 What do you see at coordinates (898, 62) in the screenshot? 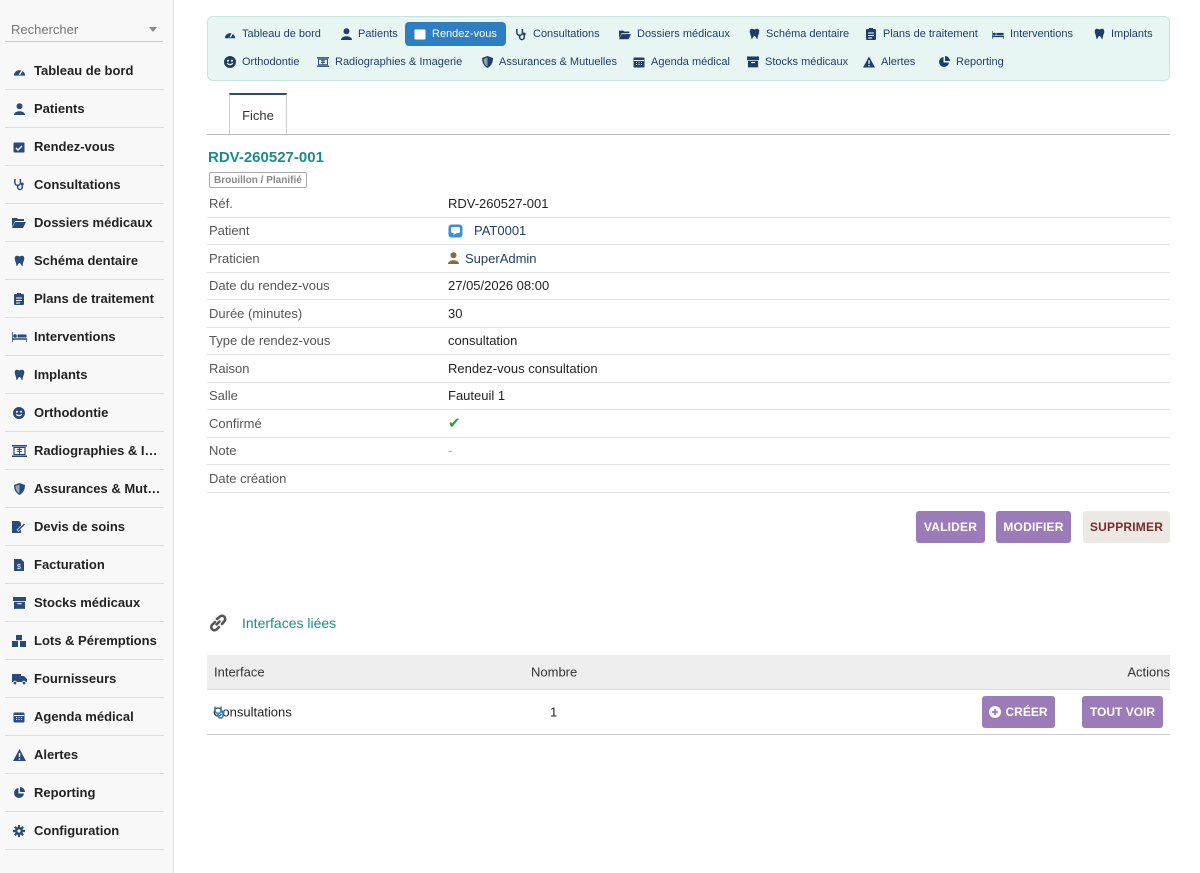
I see `tab-label: Alertes` at bounding box center [898, 62].